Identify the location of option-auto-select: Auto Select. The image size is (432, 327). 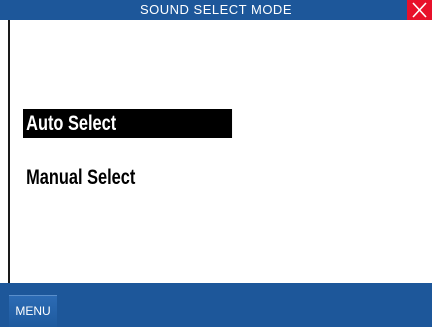
(128, 123).